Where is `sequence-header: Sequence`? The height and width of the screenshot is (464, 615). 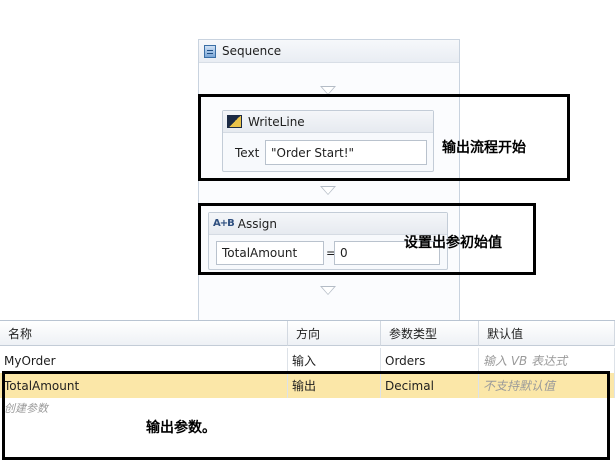 sequence-header: Sequence is located at coordinates (329, 51).